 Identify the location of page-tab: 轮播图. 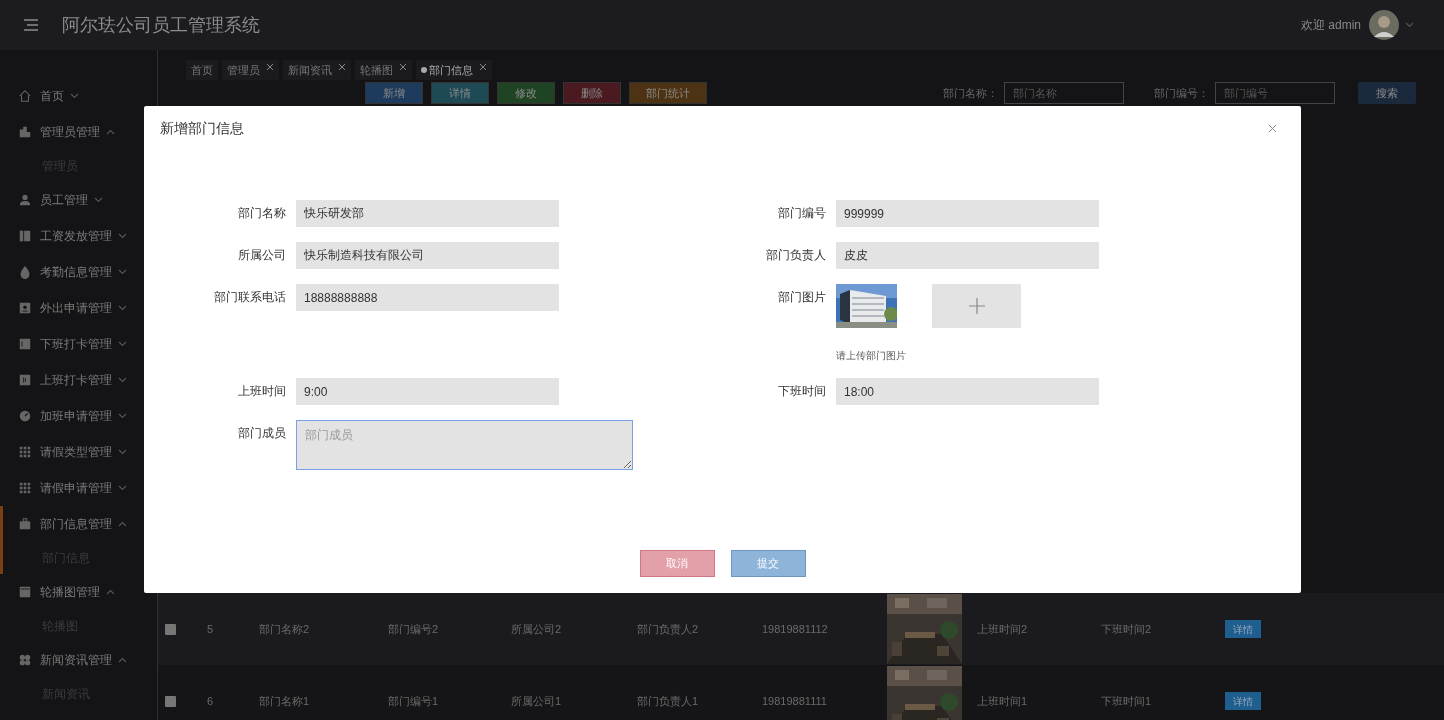
(383, 70).